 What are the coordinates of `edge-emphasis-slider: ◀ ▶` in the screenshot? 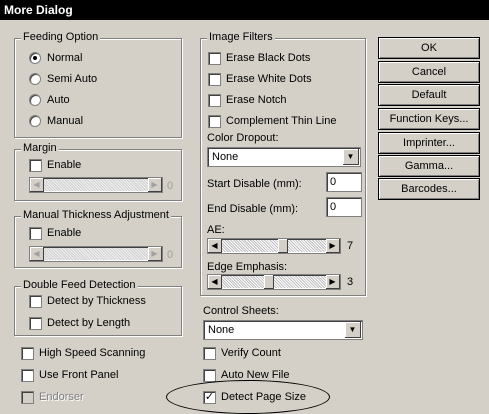 It's located at (274, 282).